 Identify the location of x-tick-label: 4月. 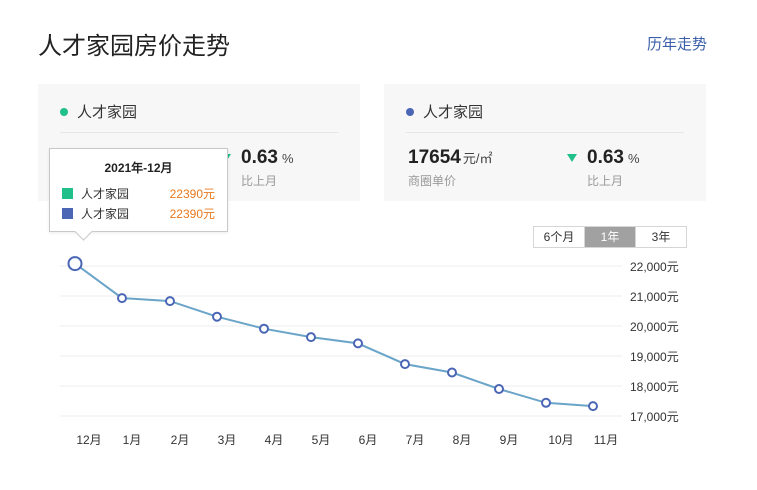
(274, 440).